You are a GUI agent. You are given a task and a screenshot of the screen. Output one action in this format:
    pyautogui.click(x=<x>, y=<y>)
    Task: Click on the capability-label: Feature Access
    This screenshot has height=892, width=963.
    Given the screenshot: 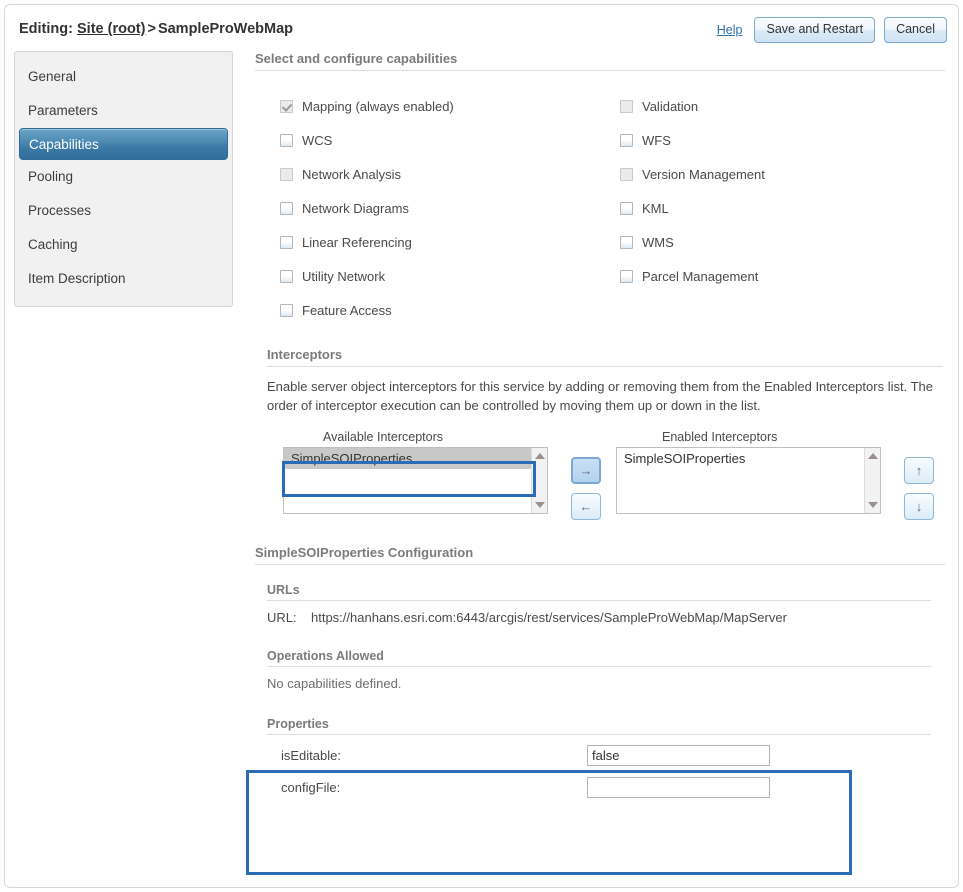 What is the action you would take?
    pyautogui.click(x=347, y=310)
    